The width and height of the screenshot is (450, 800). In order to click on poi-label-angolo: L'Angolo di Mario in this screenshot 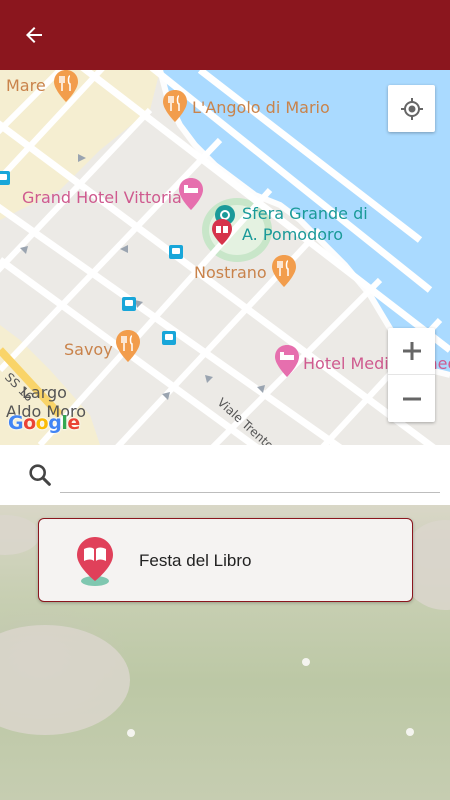, I will do `click(261, 107)`.